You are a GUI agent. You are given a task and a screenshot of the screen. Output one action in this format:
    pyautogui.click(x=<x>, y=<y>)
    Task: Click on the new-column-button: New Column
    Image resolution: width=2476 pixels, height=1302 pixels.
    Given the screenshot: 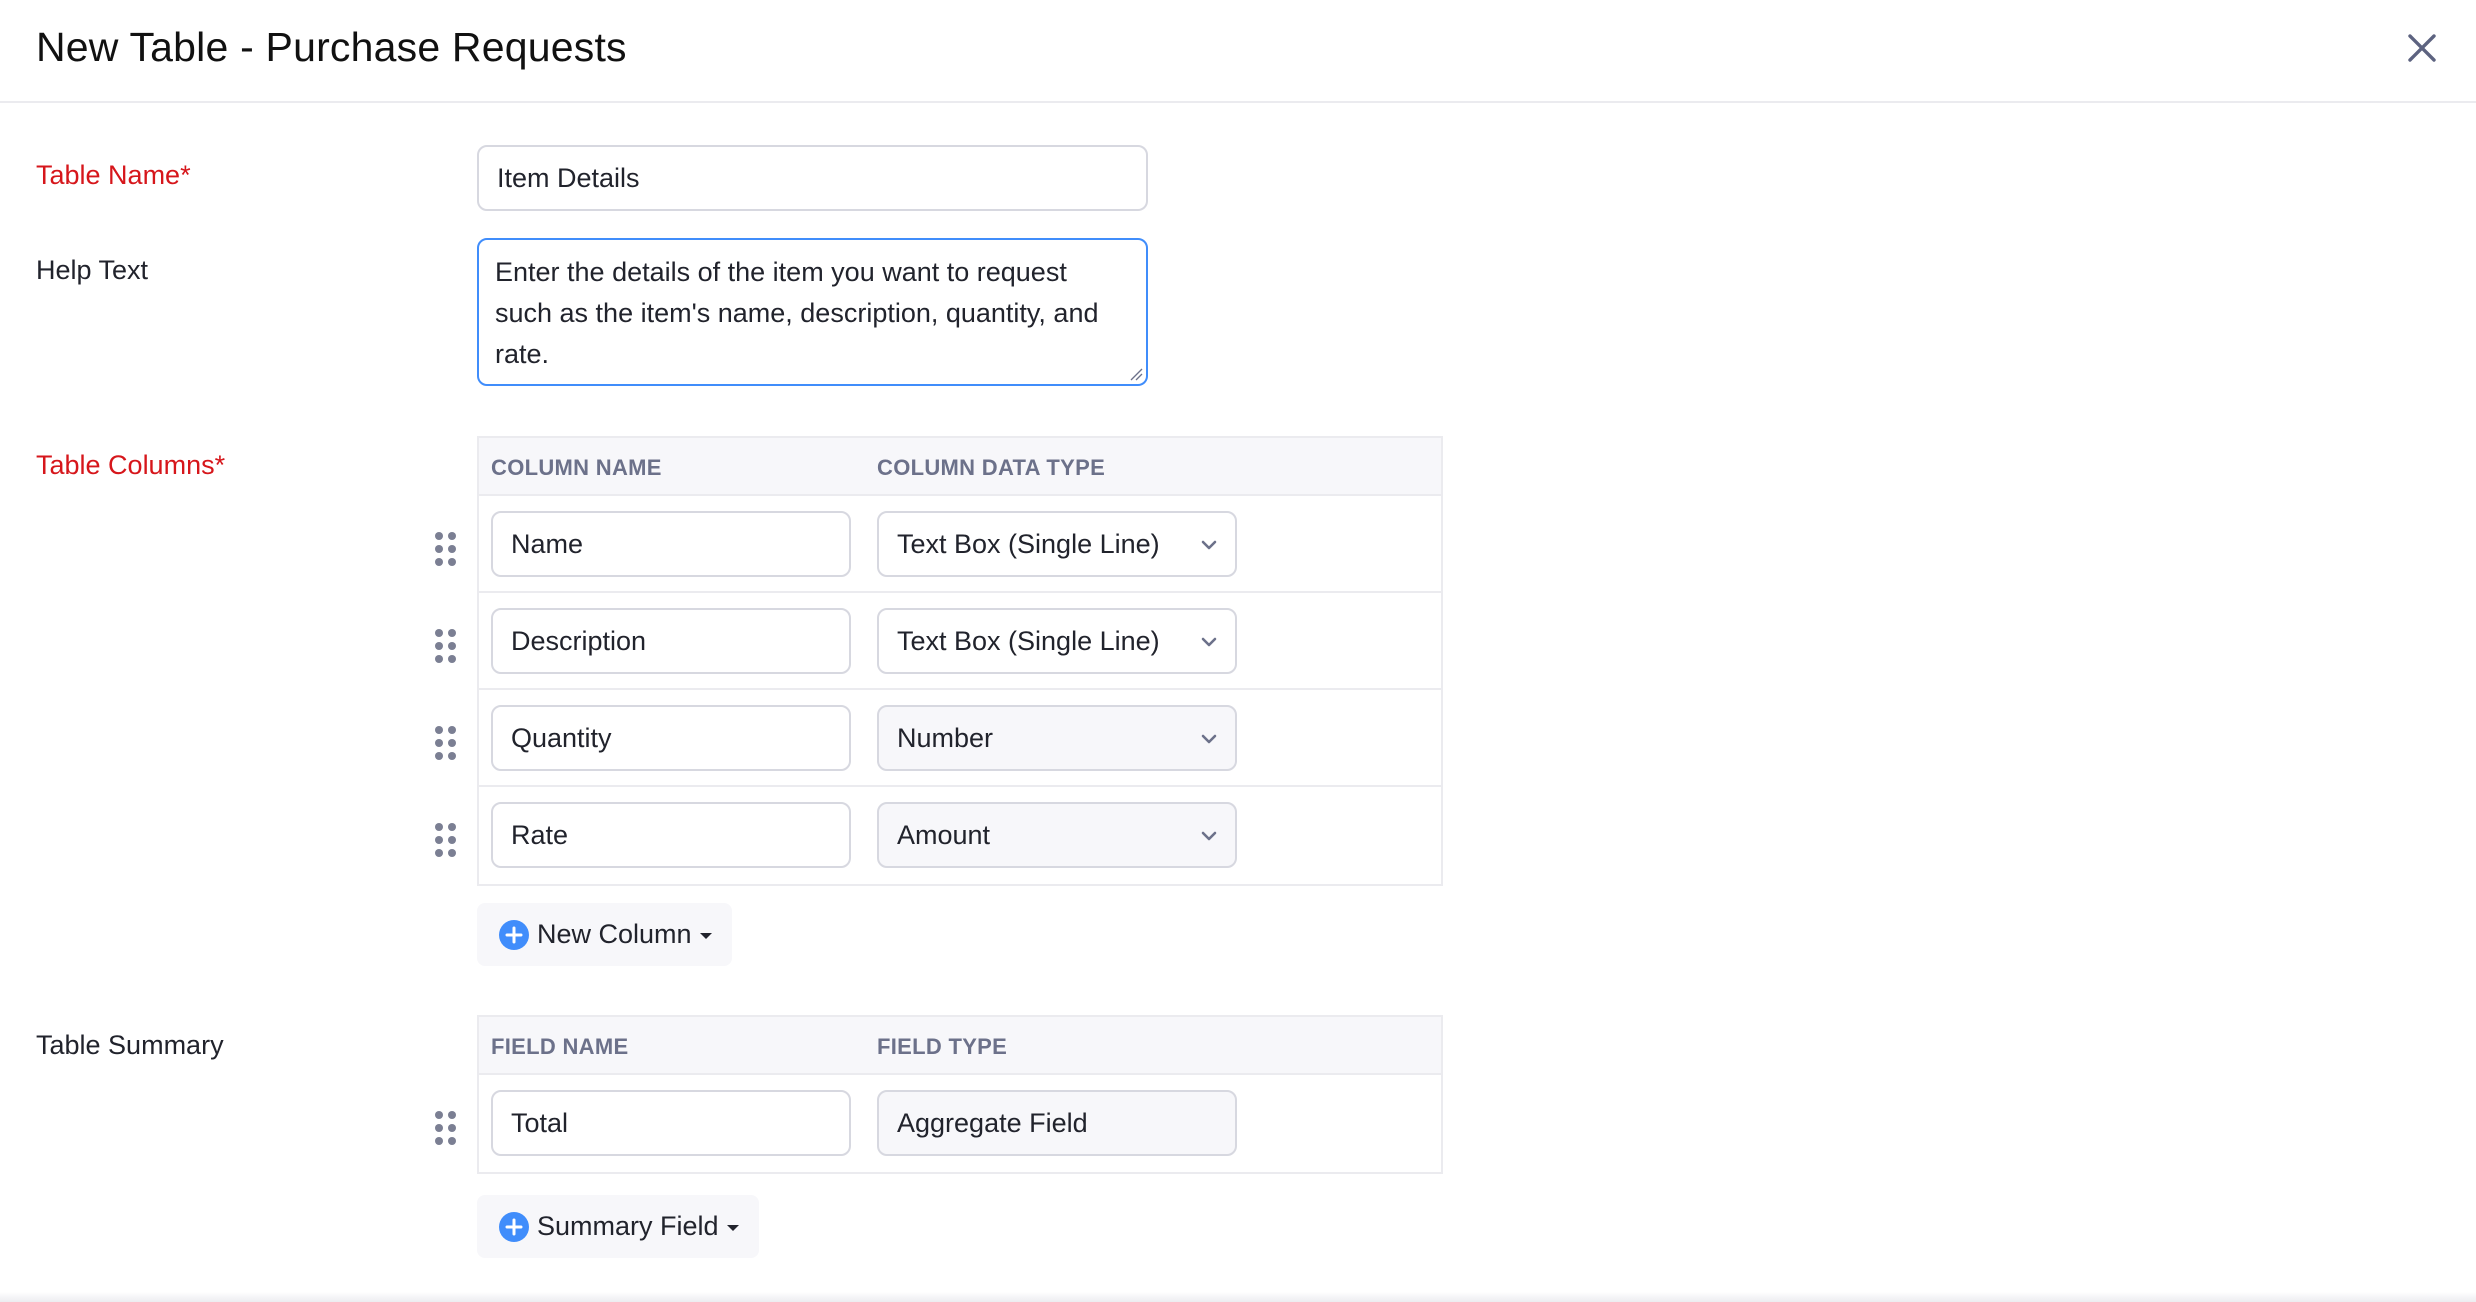 What is the action you would take?
    pyautogui.click(x=604, y=934)
    